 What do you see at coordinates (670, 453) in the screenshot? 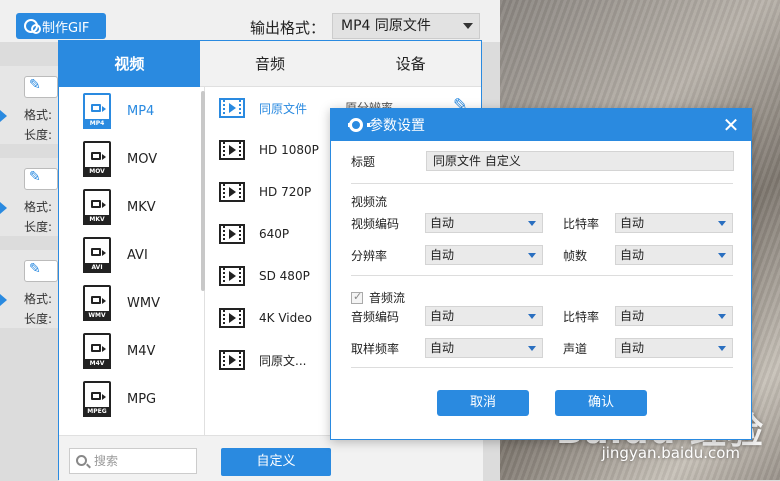
I see `watermark-url: jingyan.baidu.com` at bounding box center [670, 453].